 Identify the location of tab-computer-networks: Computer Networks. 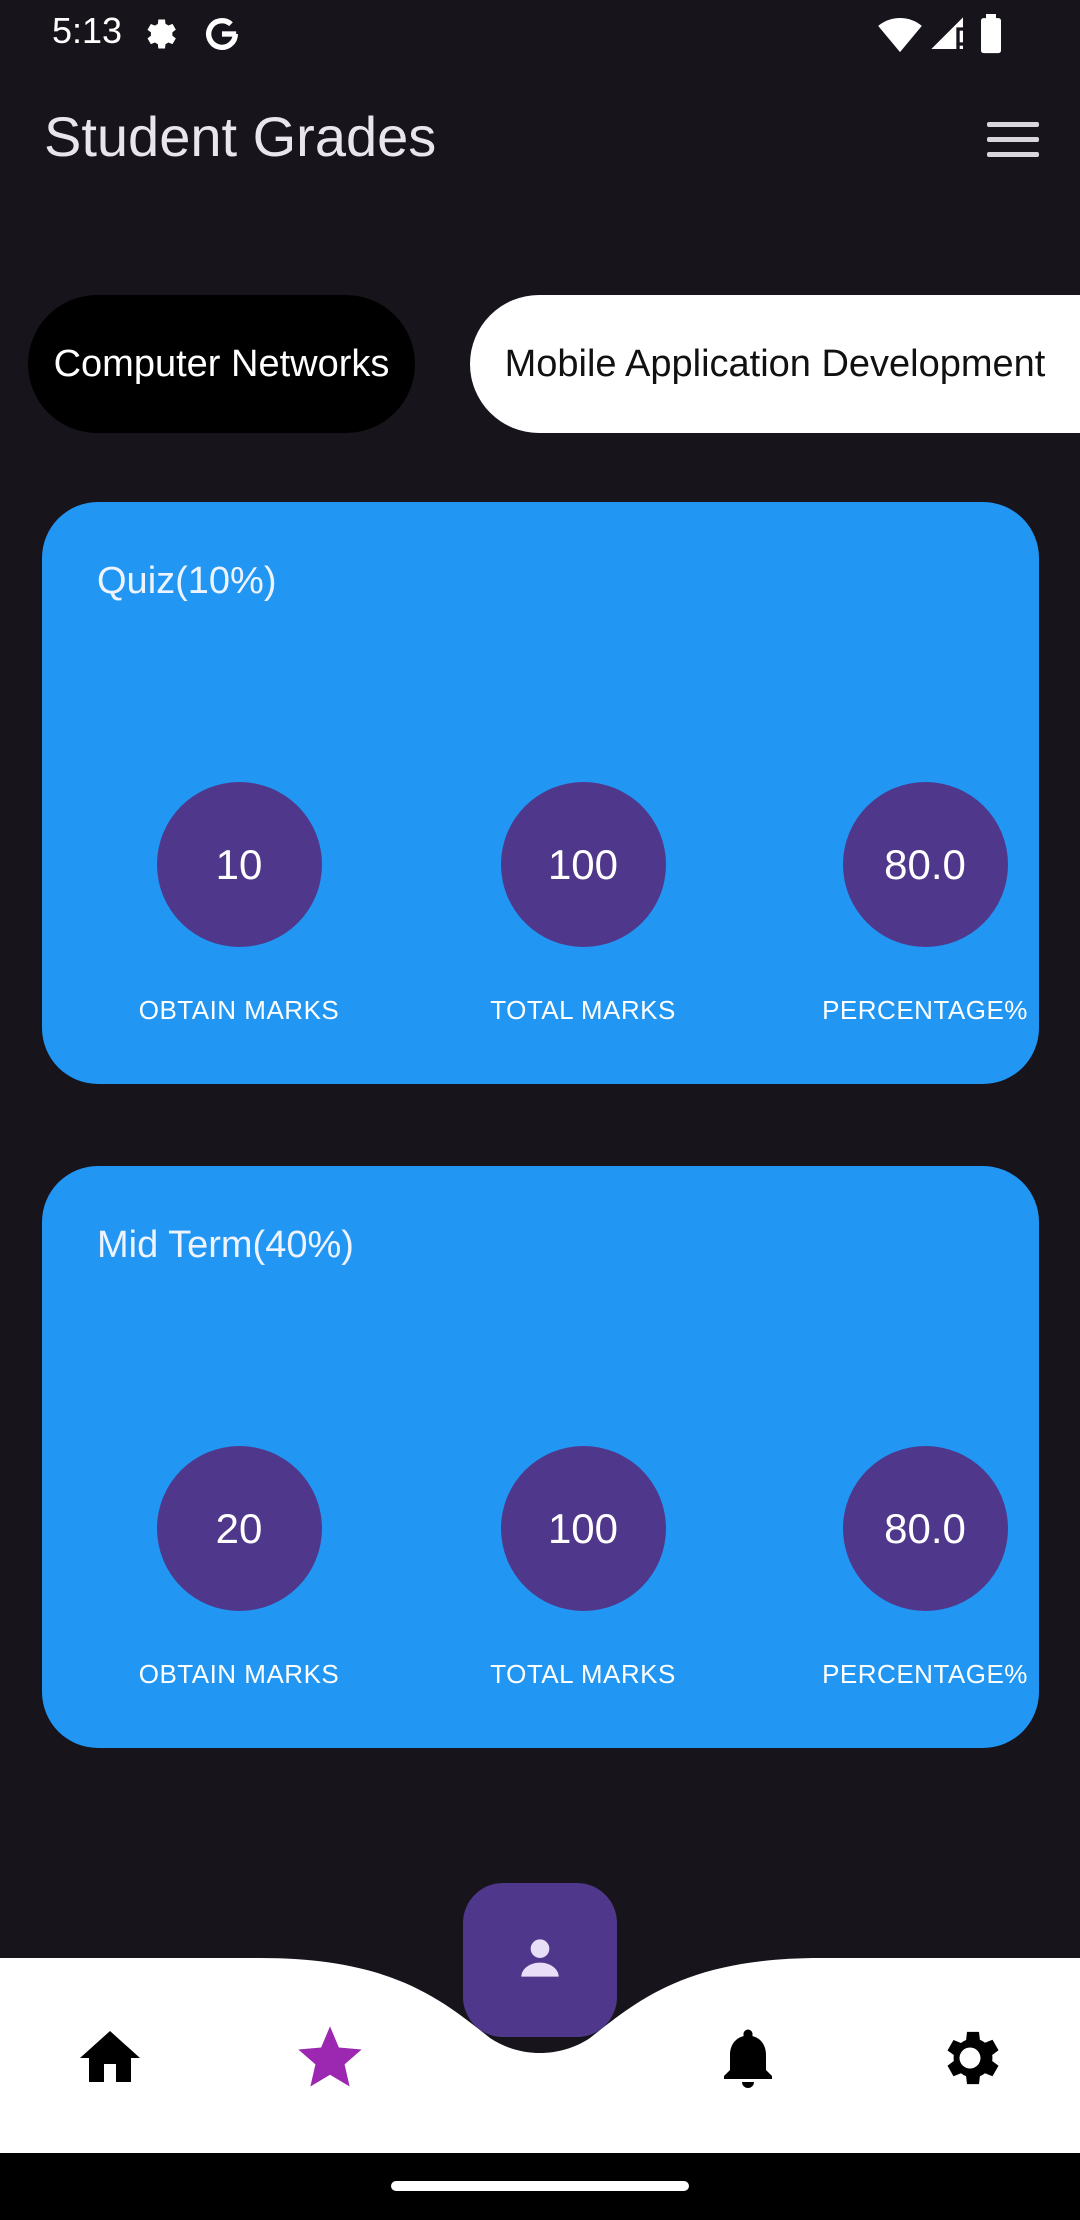
(221, 364).